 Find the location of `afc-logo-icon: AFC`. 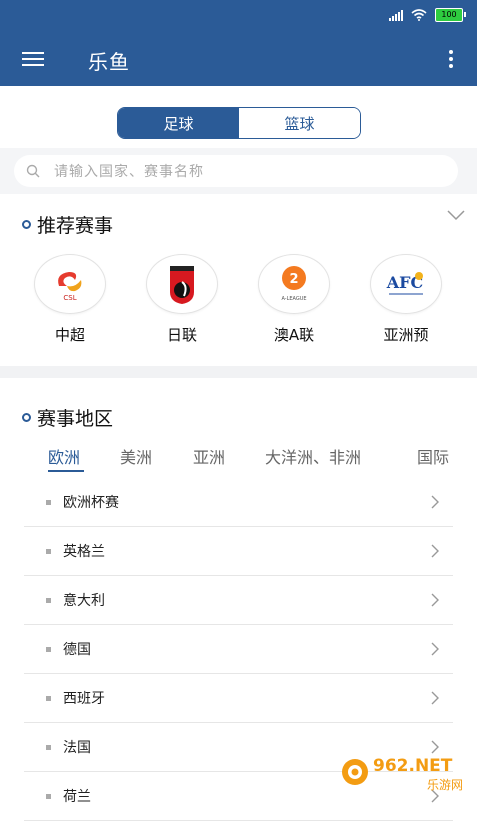

afc-logo-icon: AFC is located at coordinates (406, 284).